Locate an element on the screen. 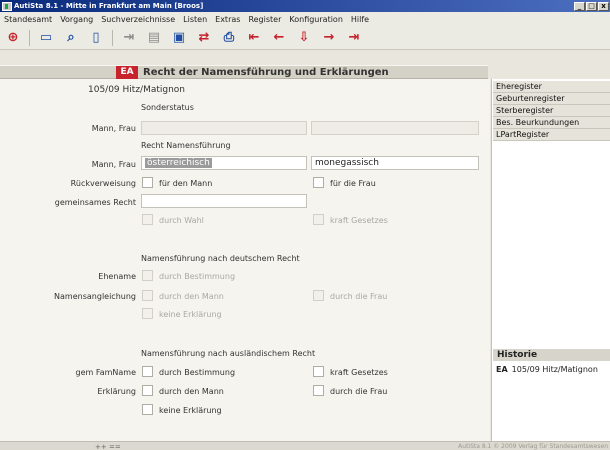  kraft-gesetzes-text: kraft Gesetzes is located at coordinates (359, 220).